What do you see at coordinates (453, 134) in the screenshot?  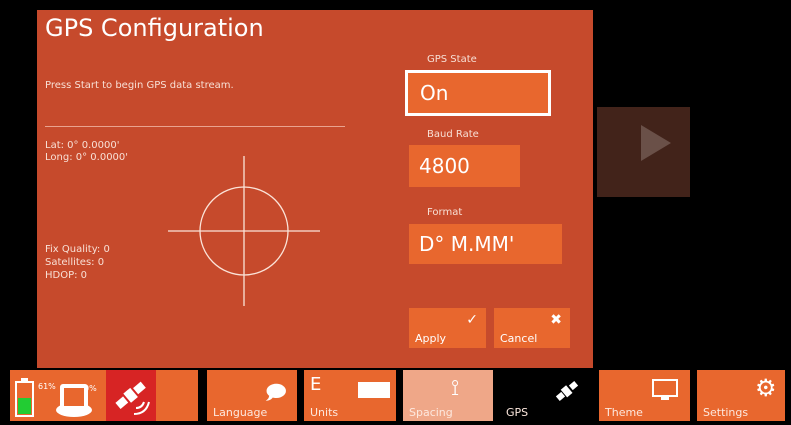 I see `baud-rate-label: Baud Rate` at bounding box center [453, 134].